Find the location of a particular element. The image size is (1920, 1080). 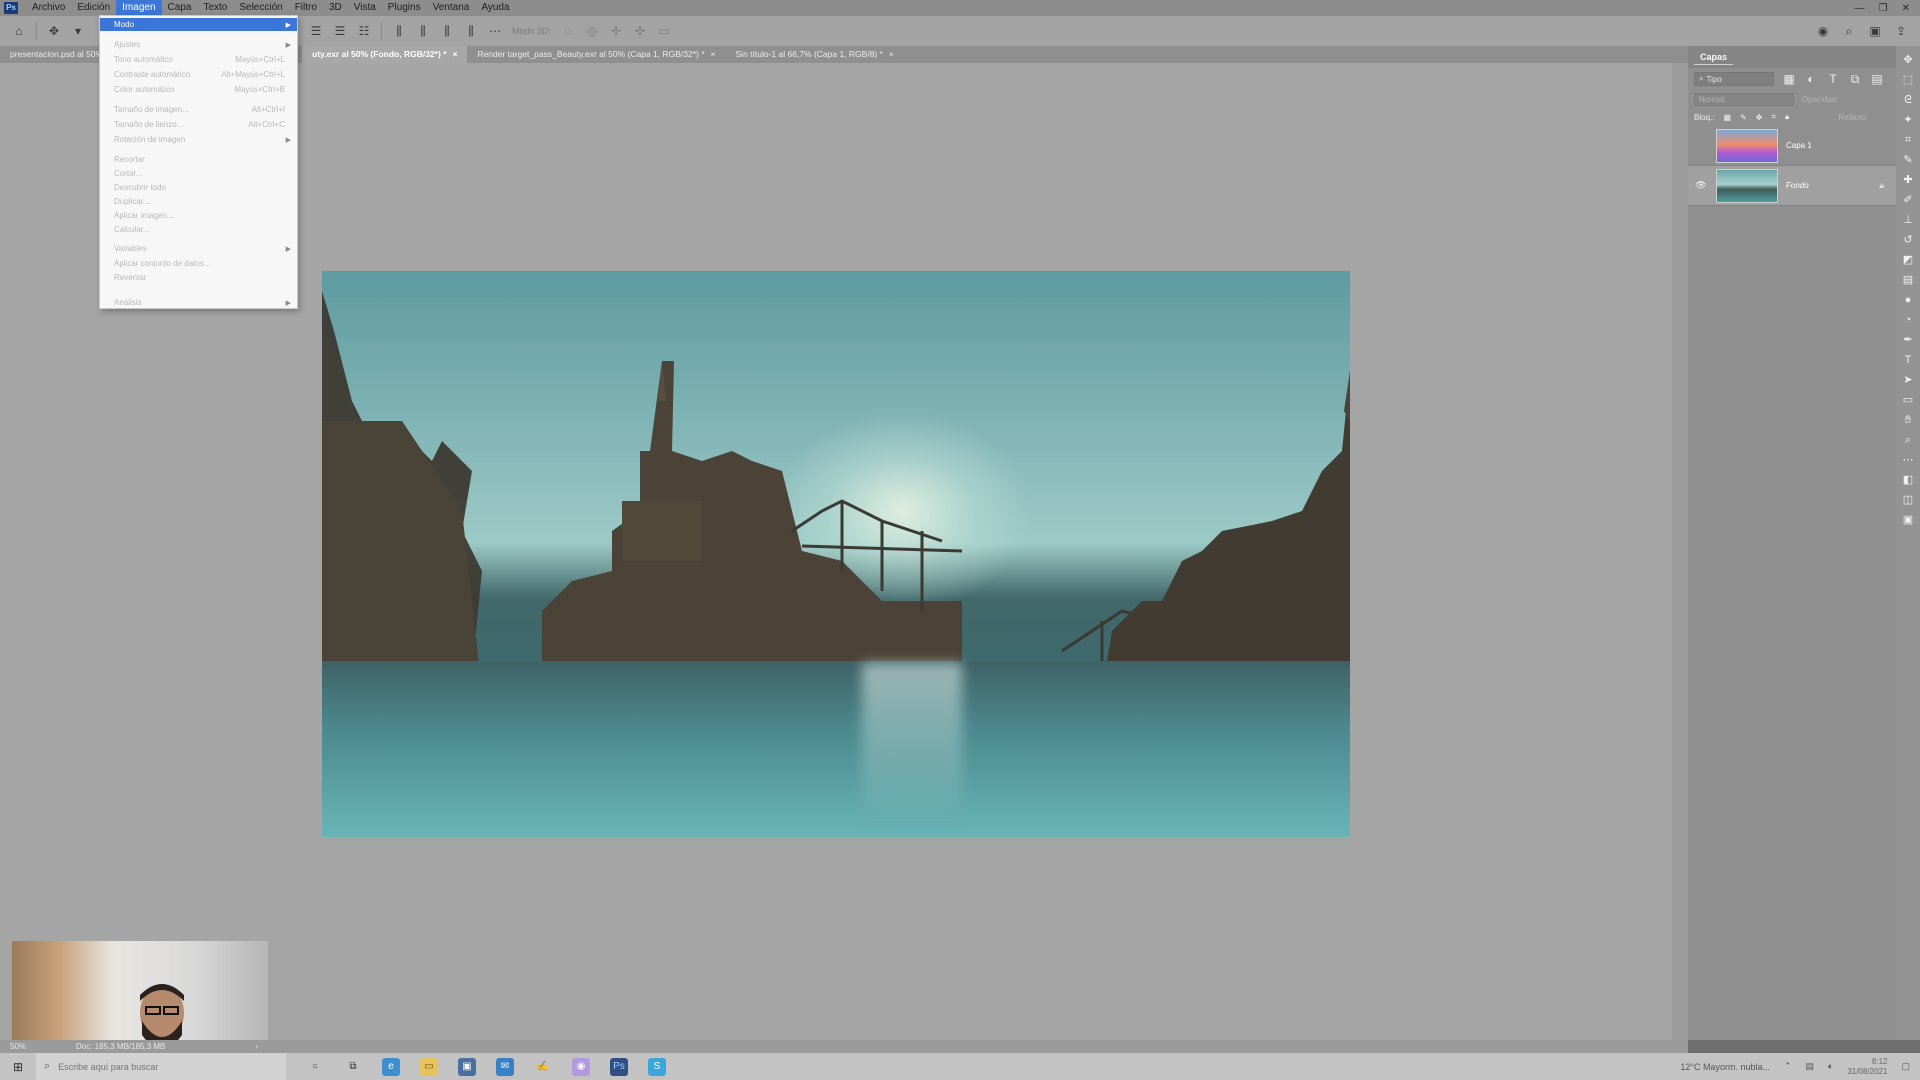

menu-ventana: Ventana is located at coordinates (451, 8).